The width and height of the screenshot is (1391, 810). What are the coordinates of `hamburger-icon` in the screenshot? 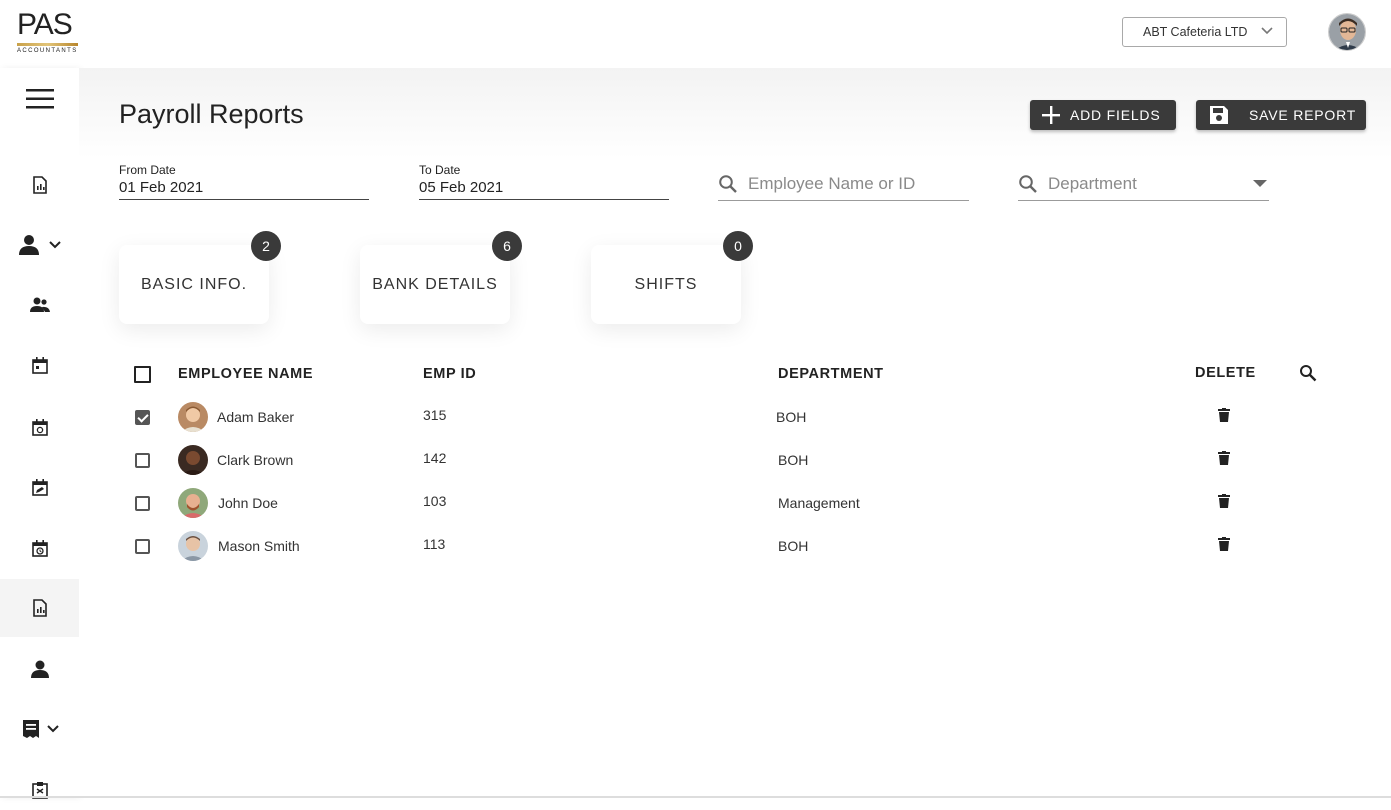 It's located at (39, 99).